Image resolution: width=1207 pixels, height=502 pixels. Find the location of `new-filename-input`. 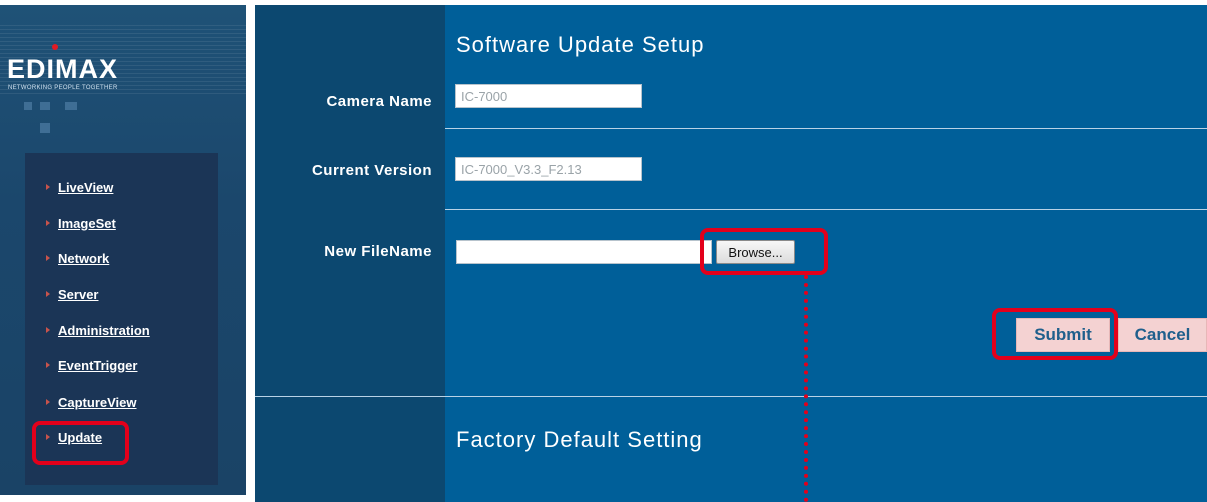

new-filename-input is located at coordinates (584, 252).